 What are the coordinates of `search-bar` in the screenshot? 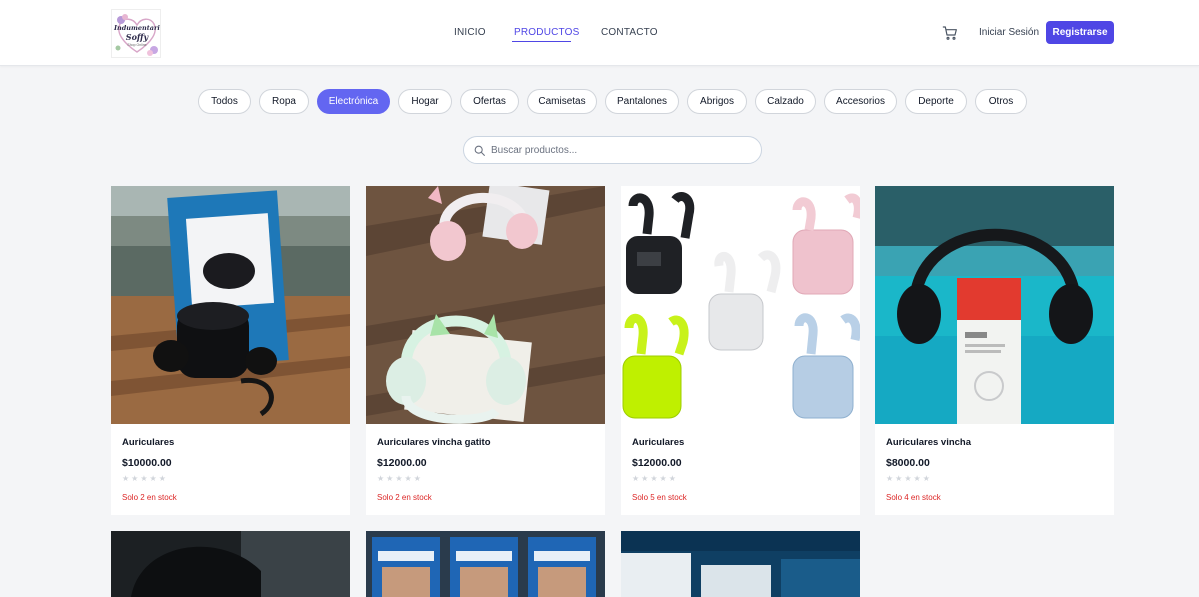 It's located at (612, 150).